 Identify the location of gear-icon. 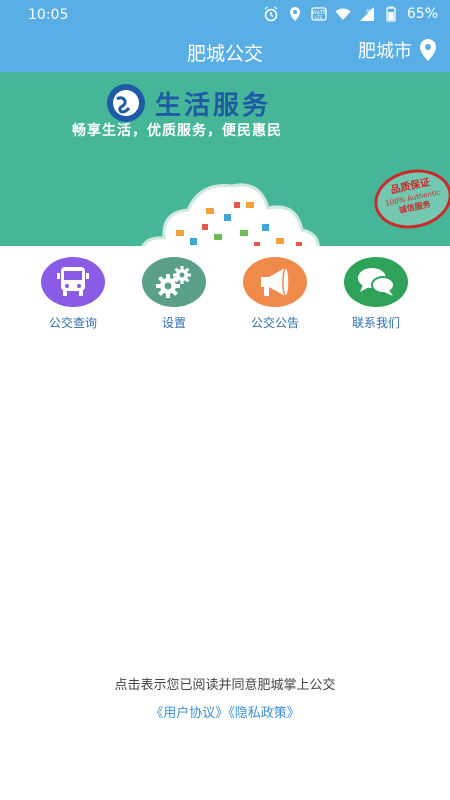
(174, 282).